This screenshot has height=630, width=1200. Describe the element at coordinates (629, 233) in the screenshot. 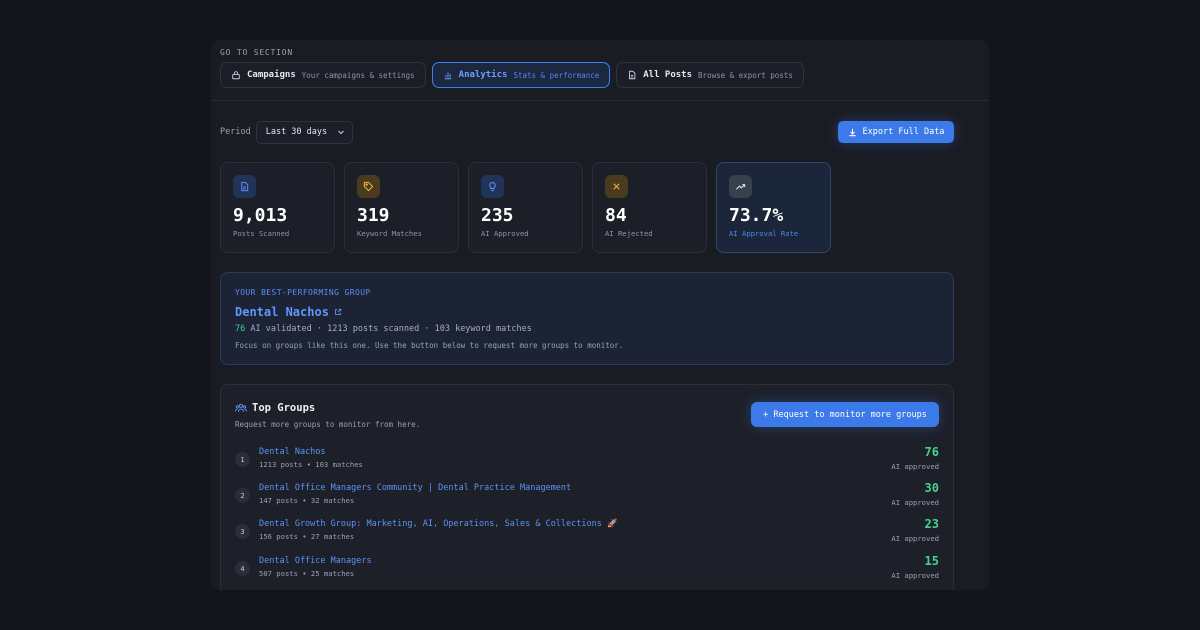

I see `stat-label: AI Rejected` at that location.